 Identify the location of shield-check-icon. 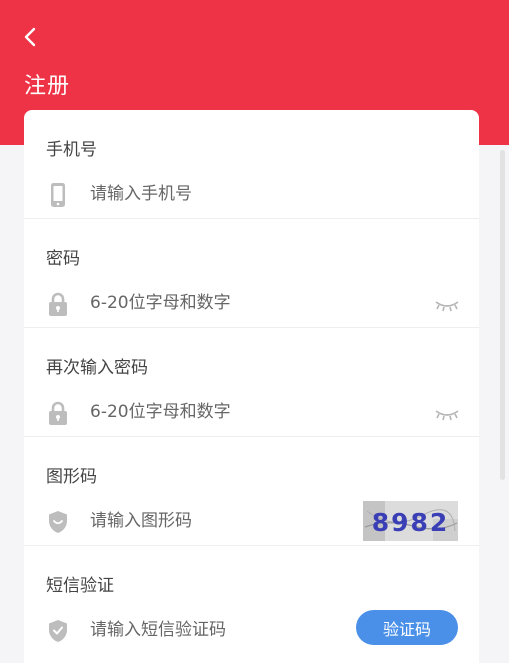
(58, 631).